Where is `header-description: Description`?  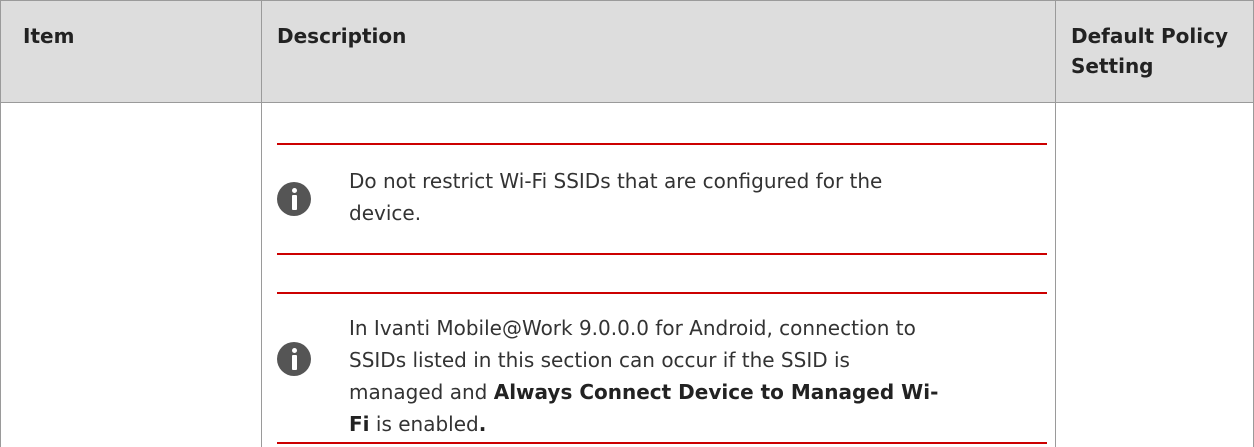 header-description: Description is located at coordinates (342, 36).